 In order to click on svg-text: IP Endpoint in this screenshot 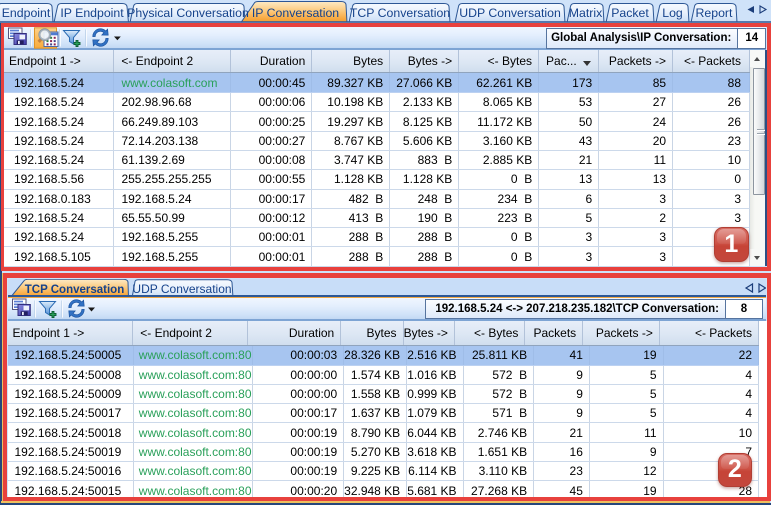, I will do `click(92, 13)`.